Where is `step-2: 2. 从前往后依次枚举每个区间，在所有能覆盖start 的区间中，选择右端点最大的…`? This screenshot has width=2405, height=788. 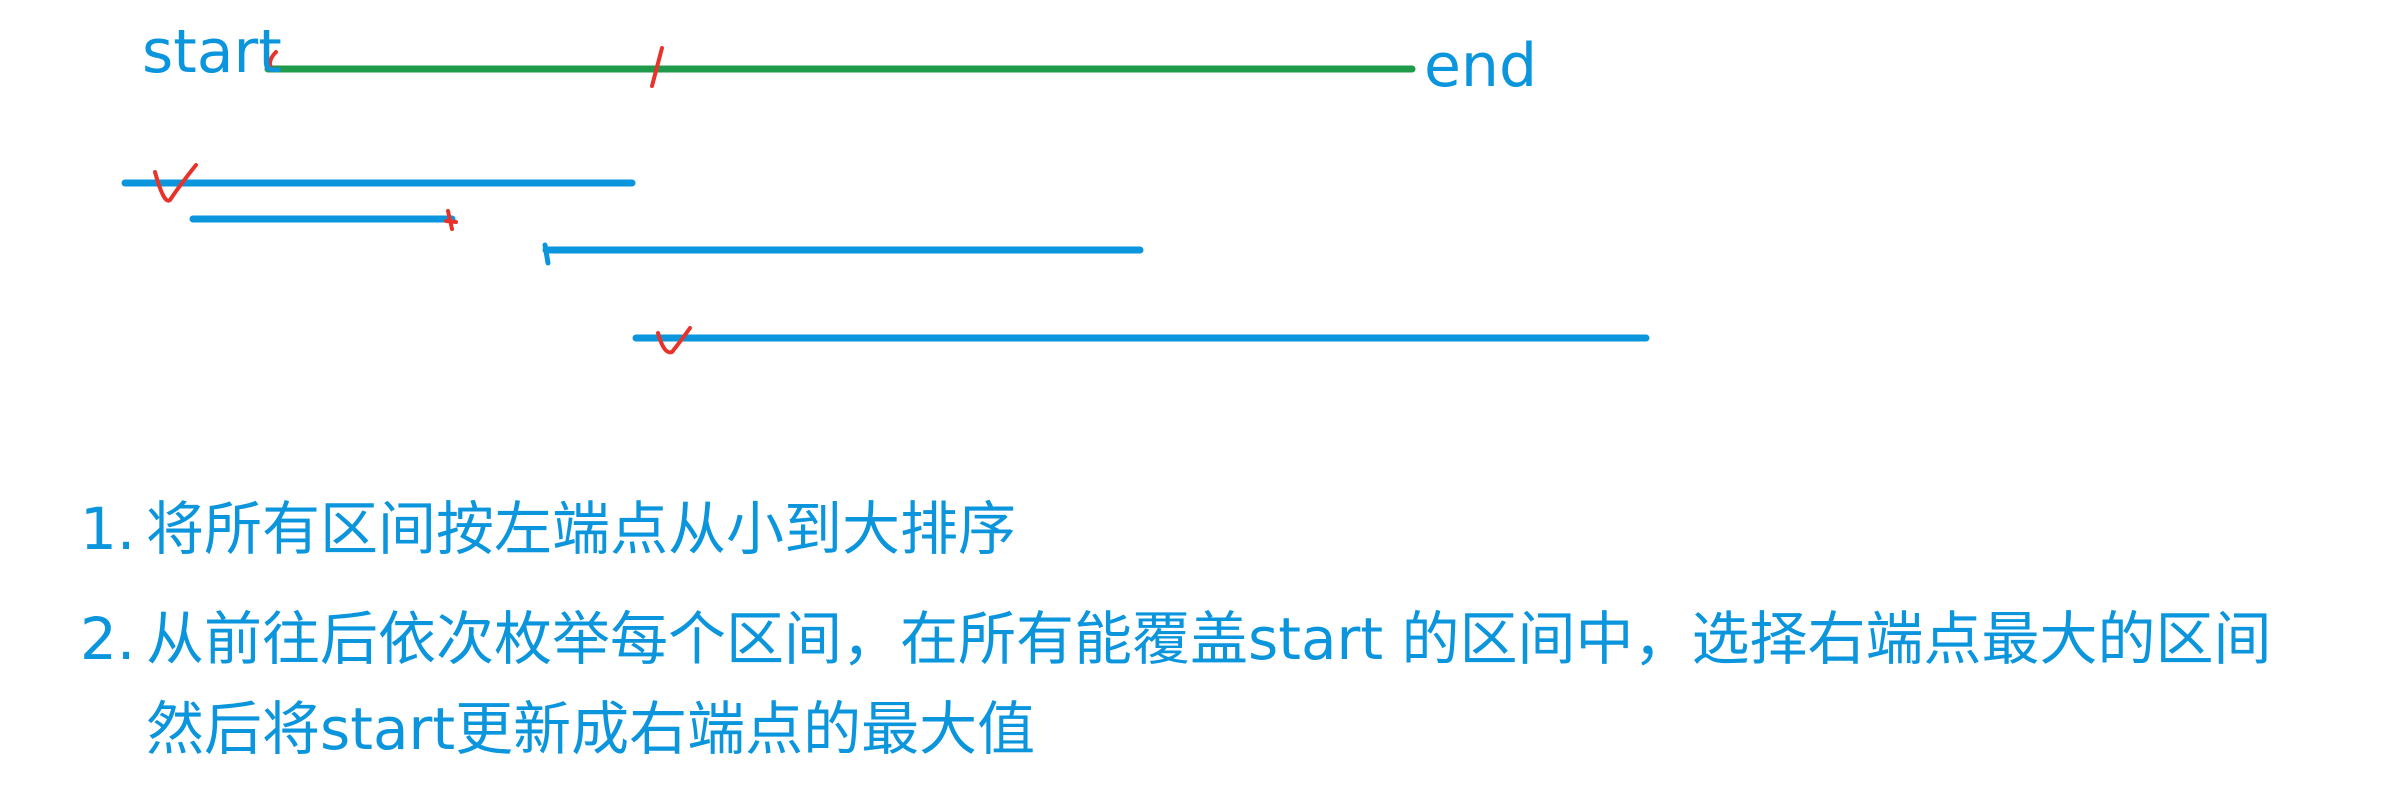
step-2: 2. 从前往后依次枚举每个区间，在所有能覆盖start 的区间中，选择右端点最大的… is located at coordinates (1176, 639).